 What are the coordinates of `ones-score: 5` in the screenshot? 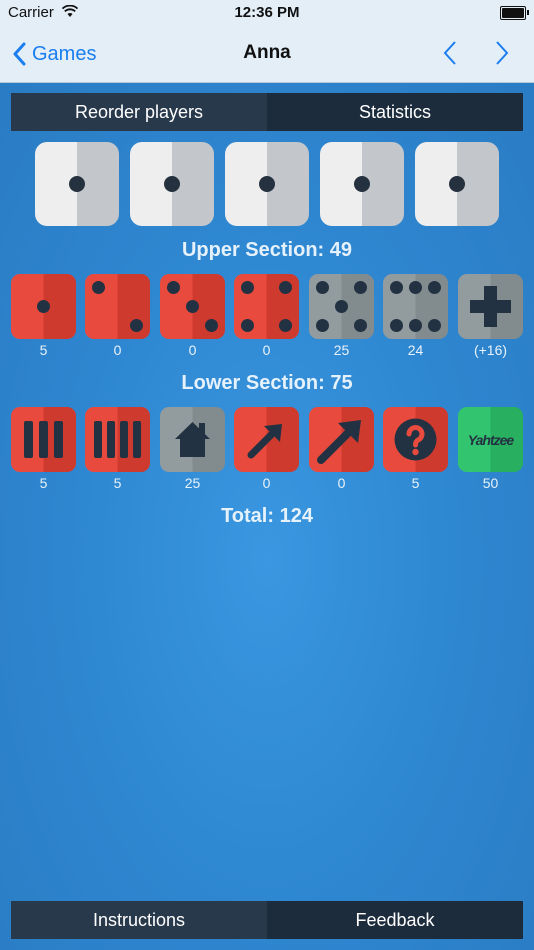 It's located at (43, 350).